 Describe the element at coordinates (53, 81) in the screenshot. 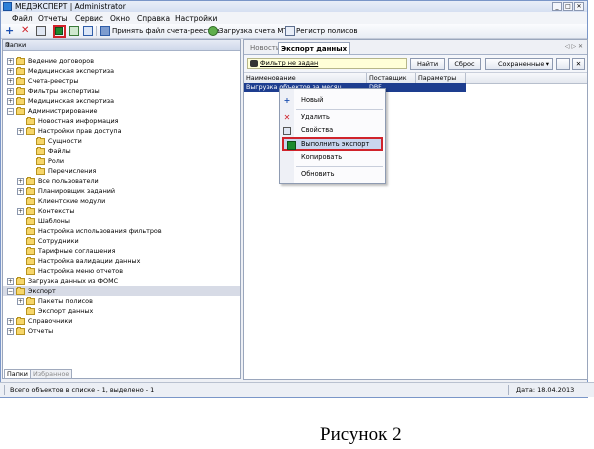

I see `tree-item-label: Счета-реестры` at that location.